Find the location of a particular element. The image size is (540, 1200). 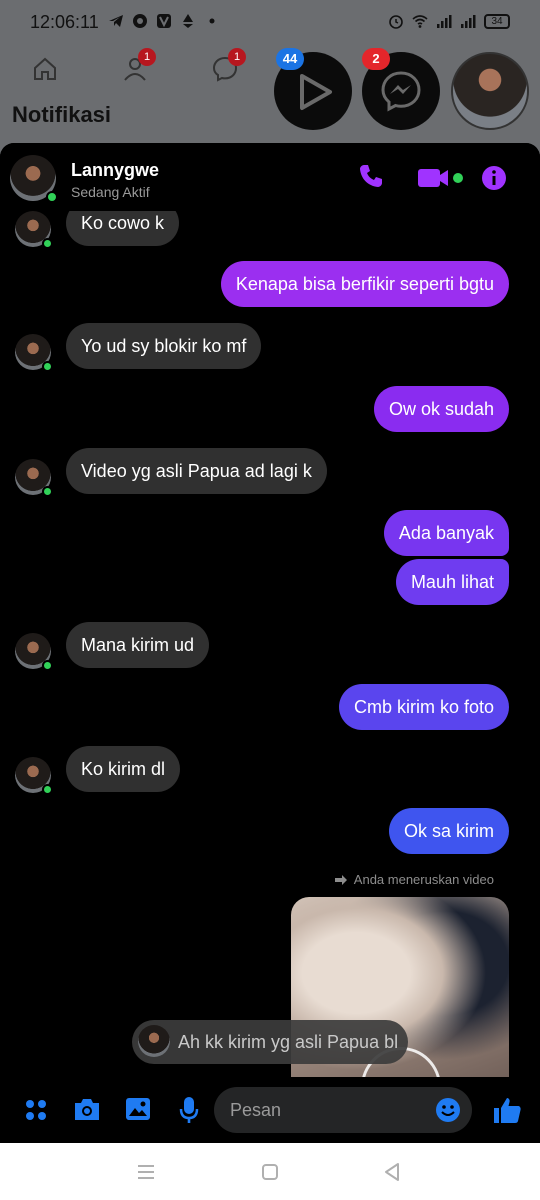

home-nav-icon is located at coordinates (270, 1172).